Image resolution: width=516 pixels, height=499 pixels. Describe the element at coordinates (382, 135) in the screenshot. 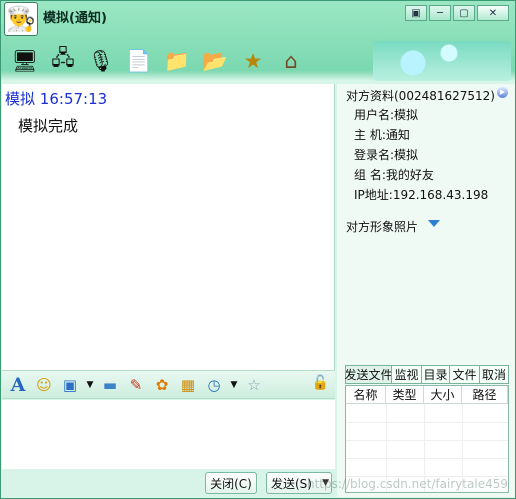

I see `host-line: 主 机:通知` at that location.